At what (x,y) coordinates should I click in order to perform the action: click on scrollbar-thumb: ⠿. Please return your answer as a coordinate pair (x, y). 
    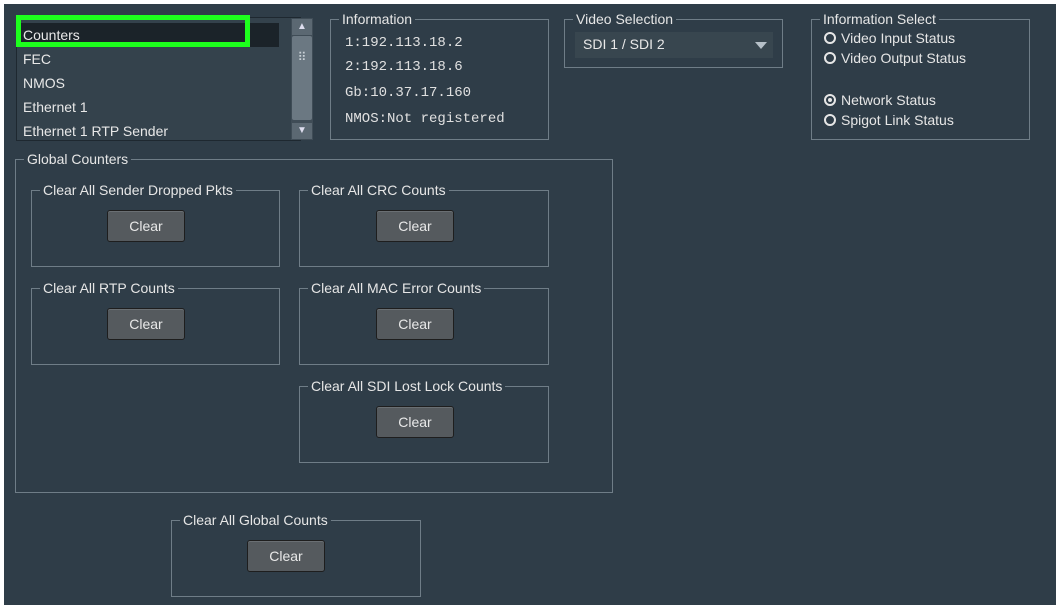
    Looking at the image, I should click on (302, 78).